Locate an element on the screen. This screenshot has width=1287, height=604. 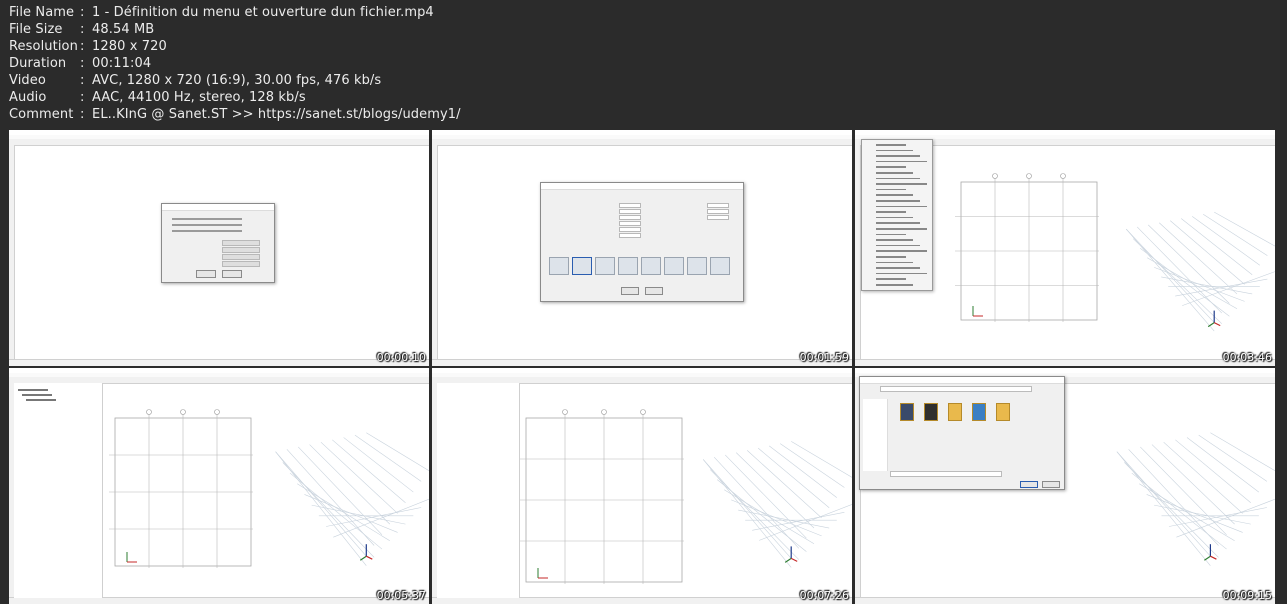
info-key: Duration is located at coordinates (38, 63).